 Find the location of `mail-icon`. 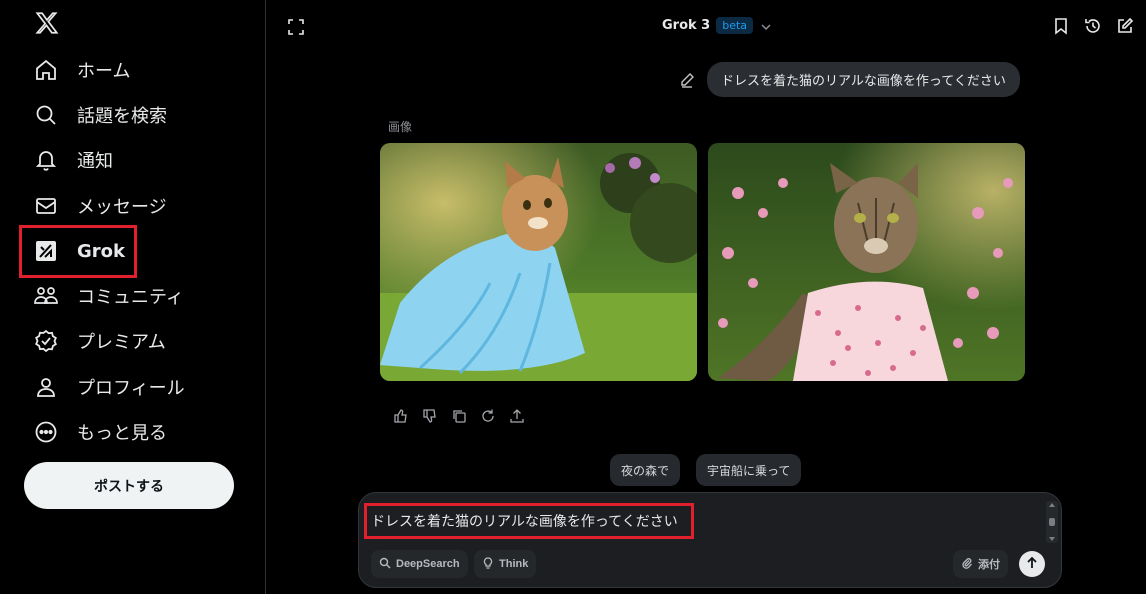

mail-icon is located at coordinates (46, 206).